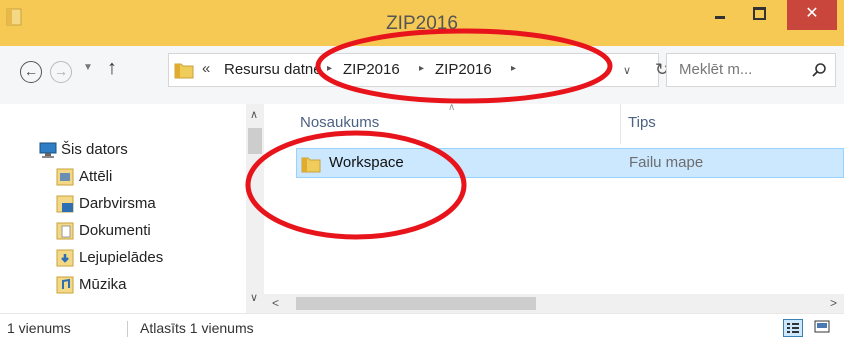 The image size is (844, 347). I want to click on scroll-left-icon: <, so click(275, 303).